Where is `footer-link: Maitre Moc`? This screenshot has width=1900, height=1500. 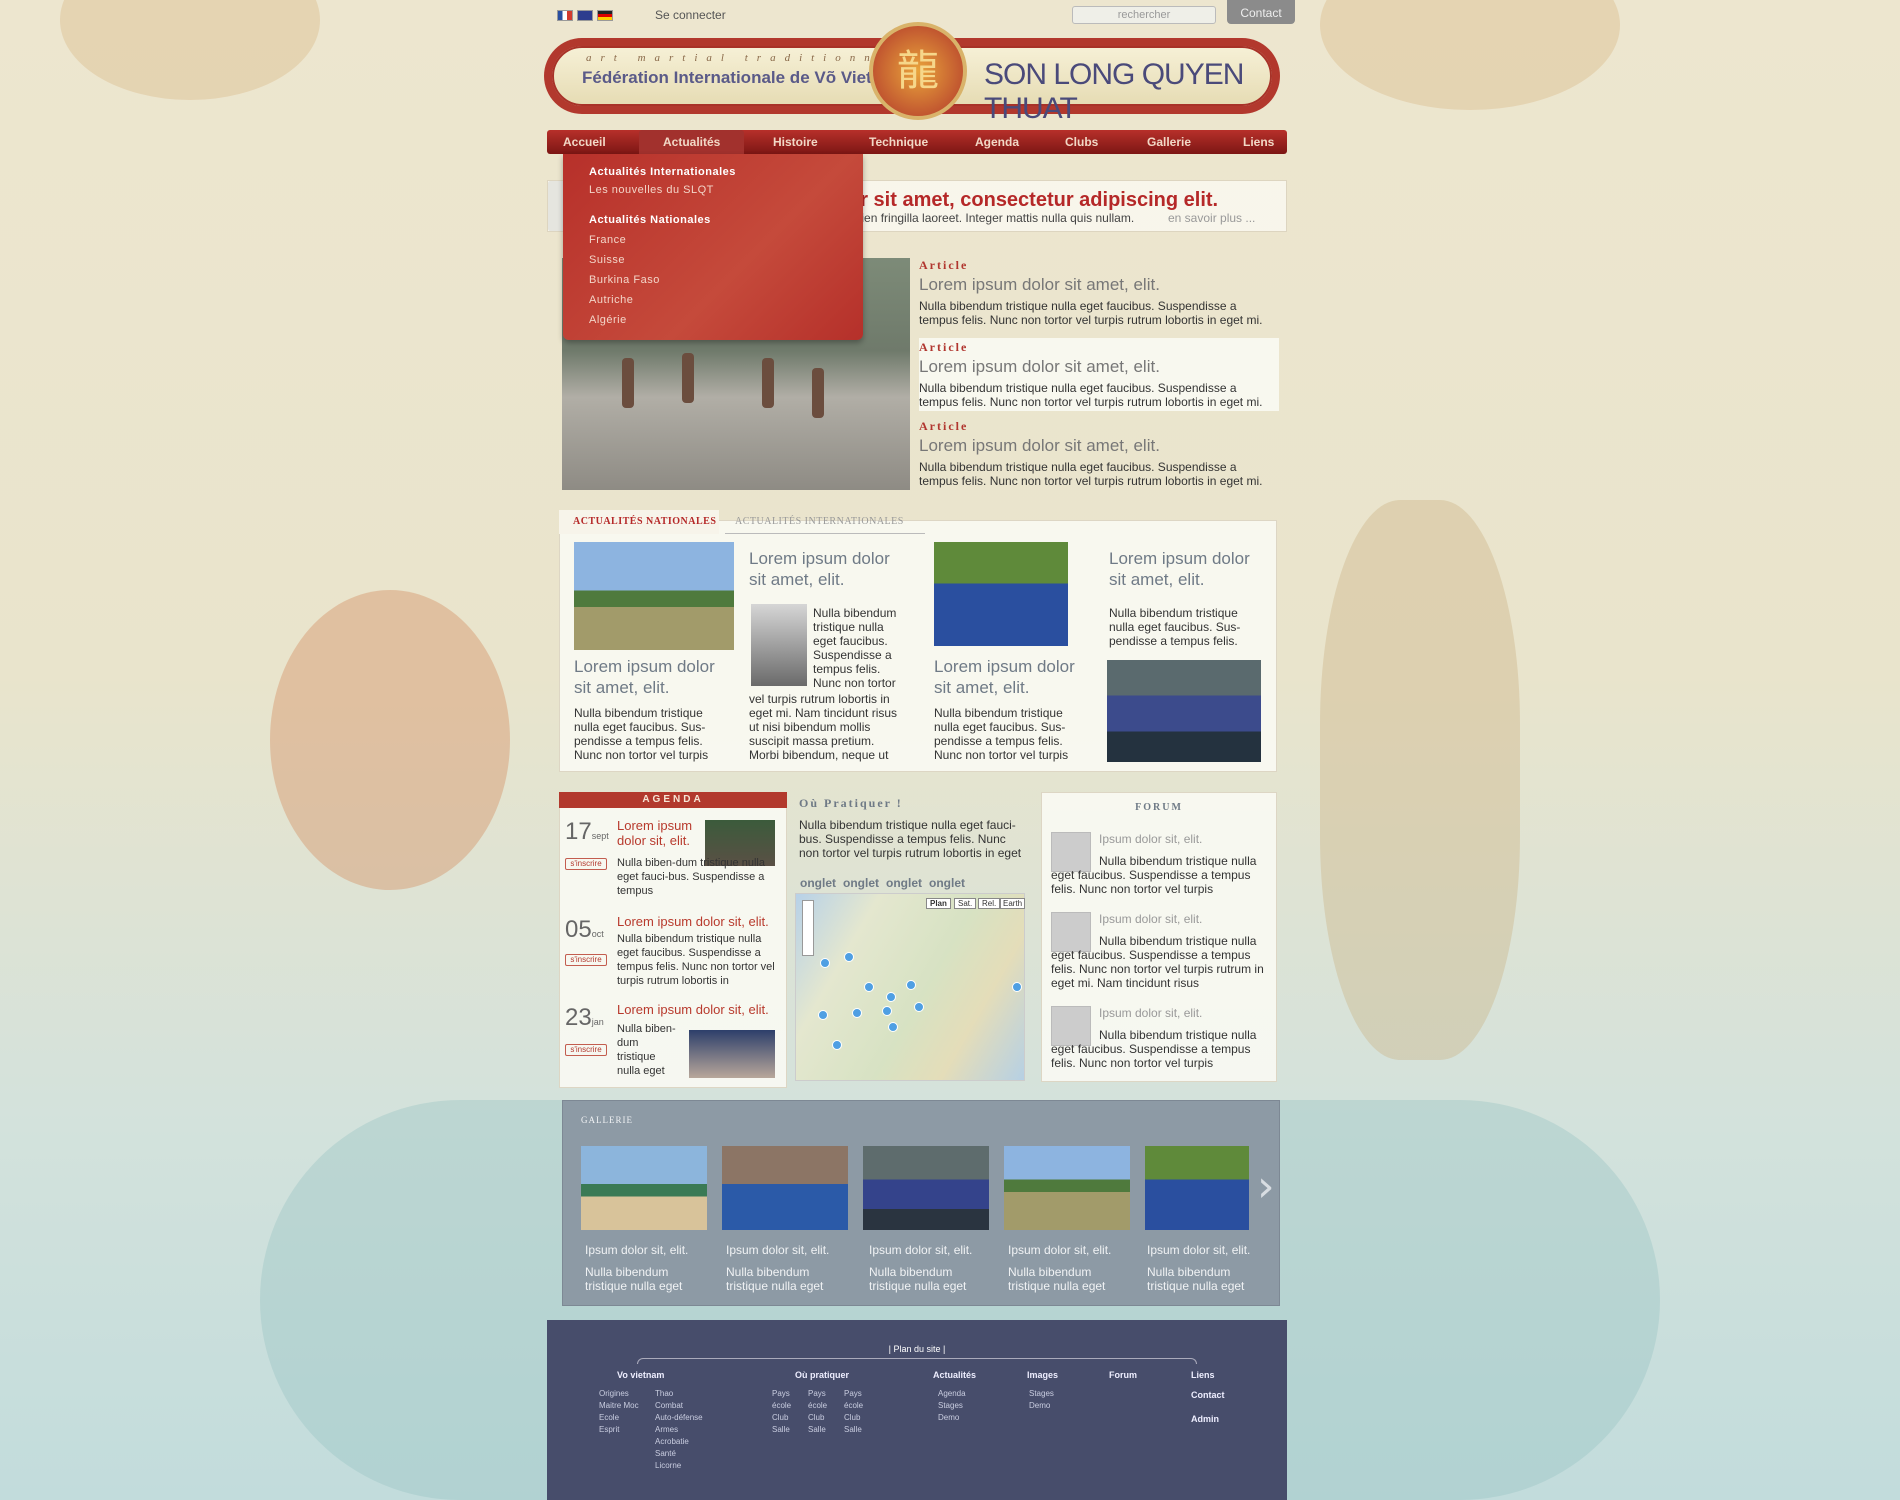
footer-link: Maitre Moc is located at coordinates (619, 1406).